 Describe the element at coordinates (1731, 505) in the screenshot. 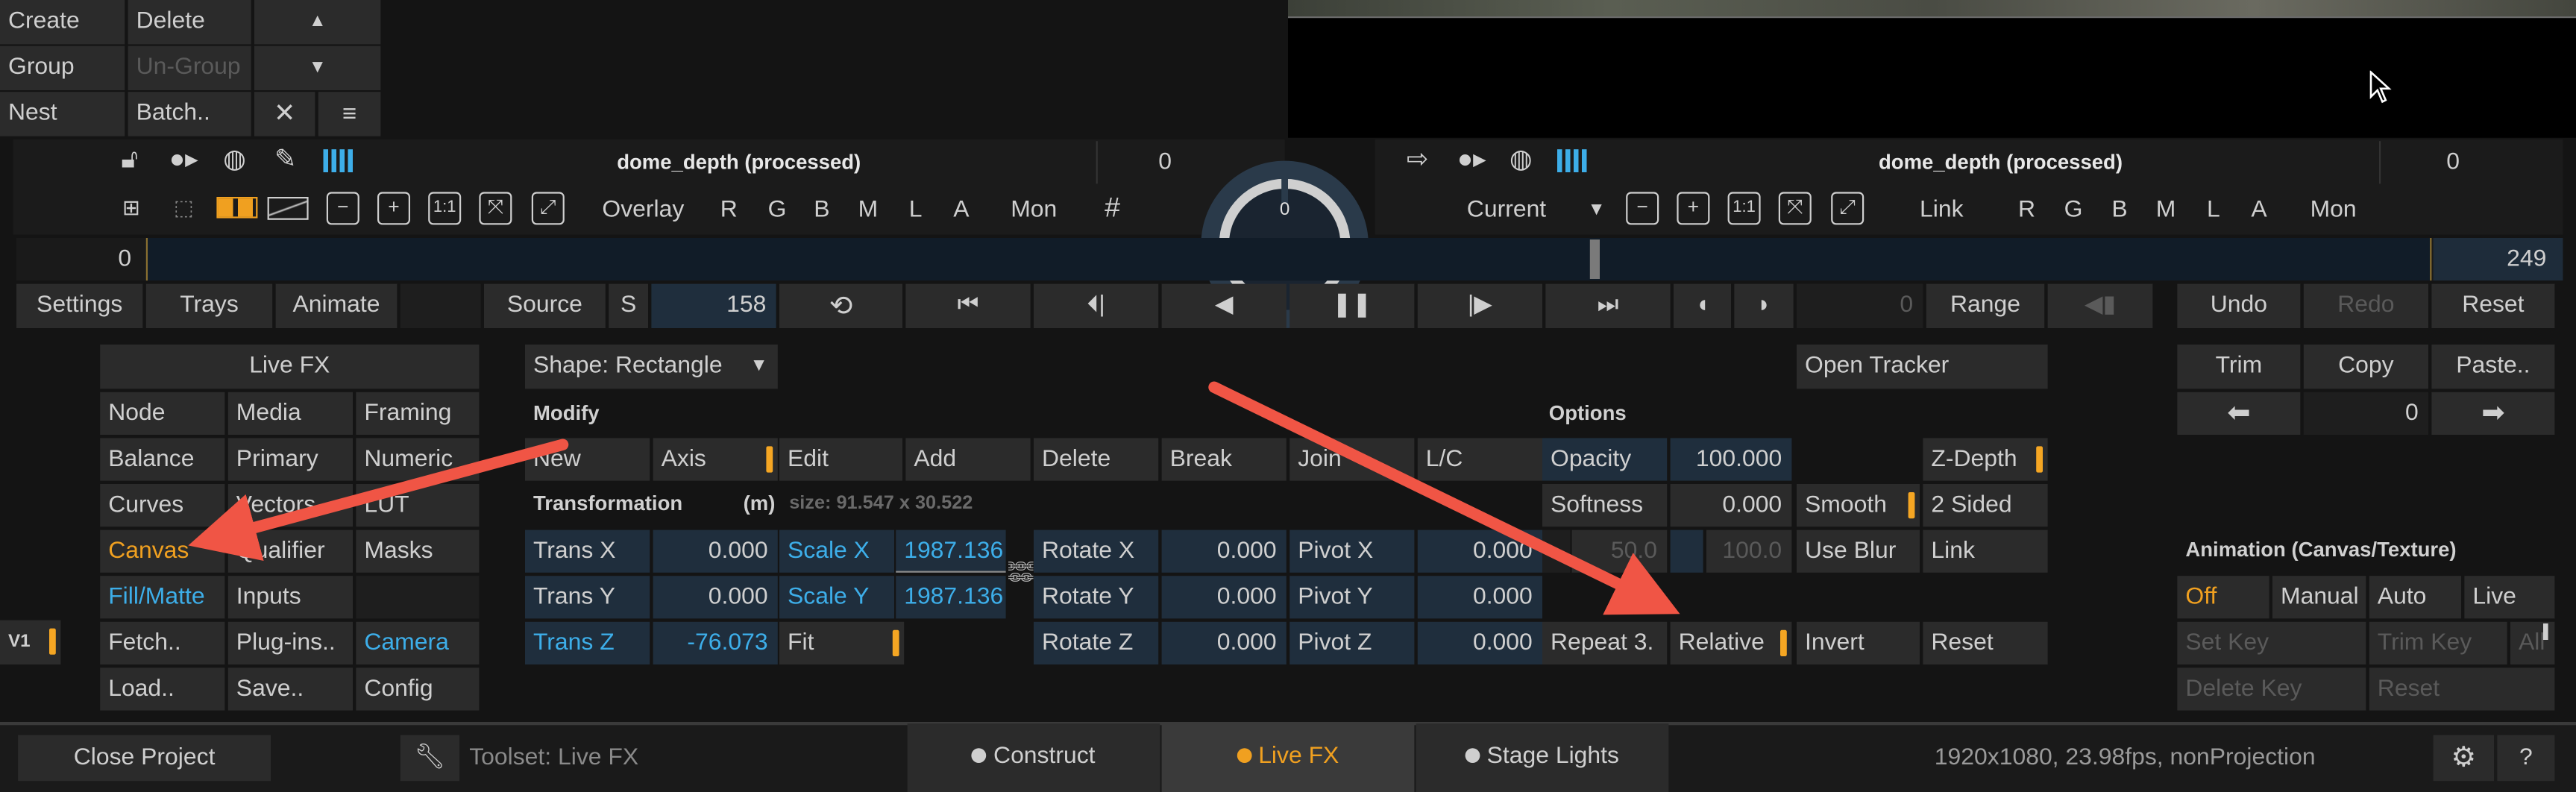

I see `softness-field: 0.000` at that location.